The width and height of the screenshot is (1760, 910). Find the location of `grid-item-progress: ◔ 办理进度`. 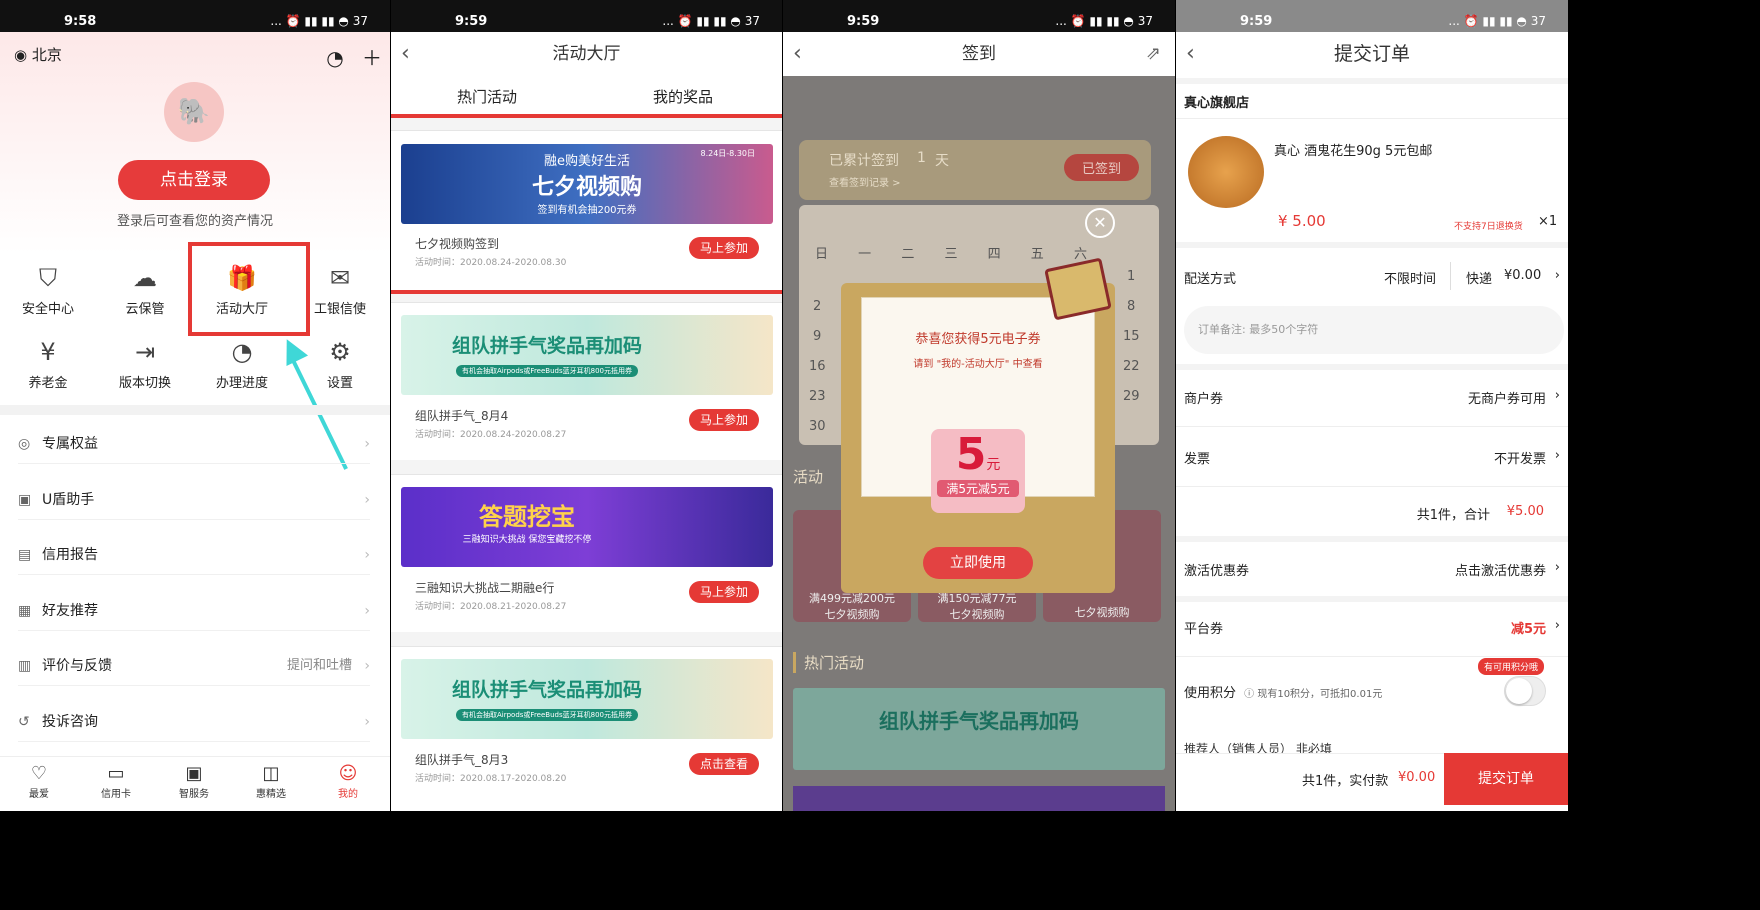

grid-item-progress: ◔ 办理进度 is located at coordinates (242, 363).